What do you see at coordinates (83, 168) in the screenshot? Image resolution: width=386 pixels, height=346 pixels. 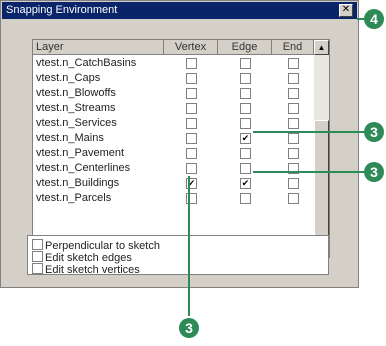 I see `layer-name: vtest.n_Centerlines` at bounding box center [83, 168].